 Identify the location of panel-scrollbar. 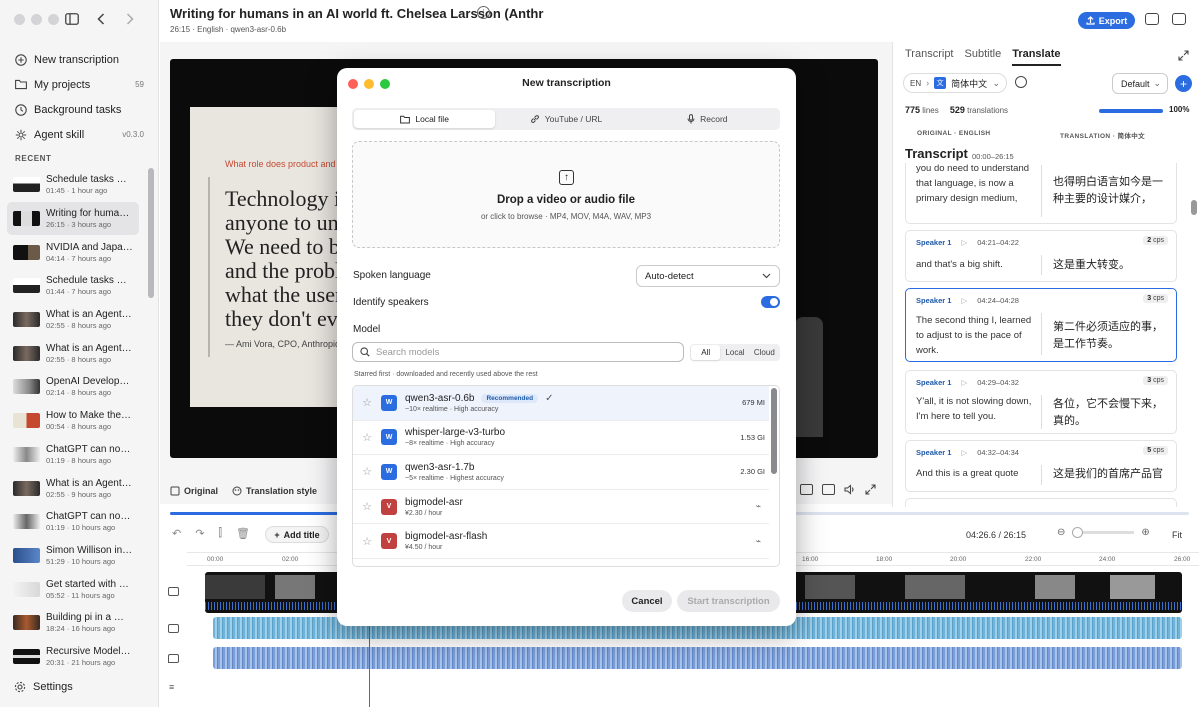
(1194, 207).